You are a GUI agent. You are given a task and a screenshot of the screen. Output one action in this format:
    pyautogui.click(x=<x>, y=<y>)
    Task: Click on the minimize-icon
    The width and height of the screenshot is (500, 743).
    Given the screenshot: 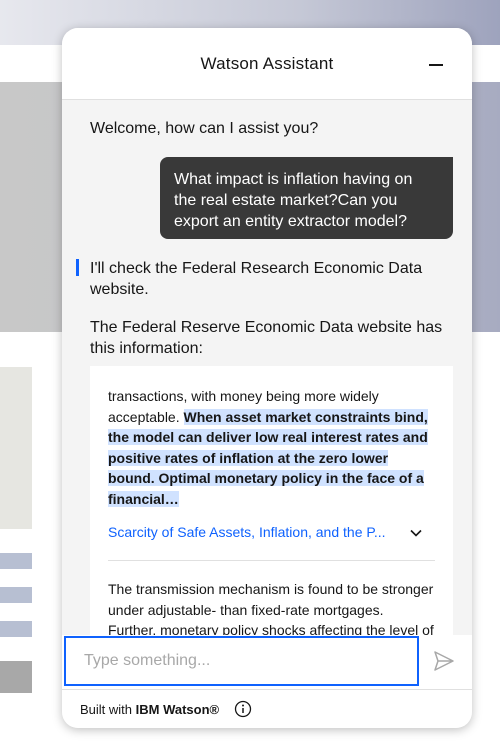 What is the action you would take?
    pyautogui.click(x=436, y=64)
    